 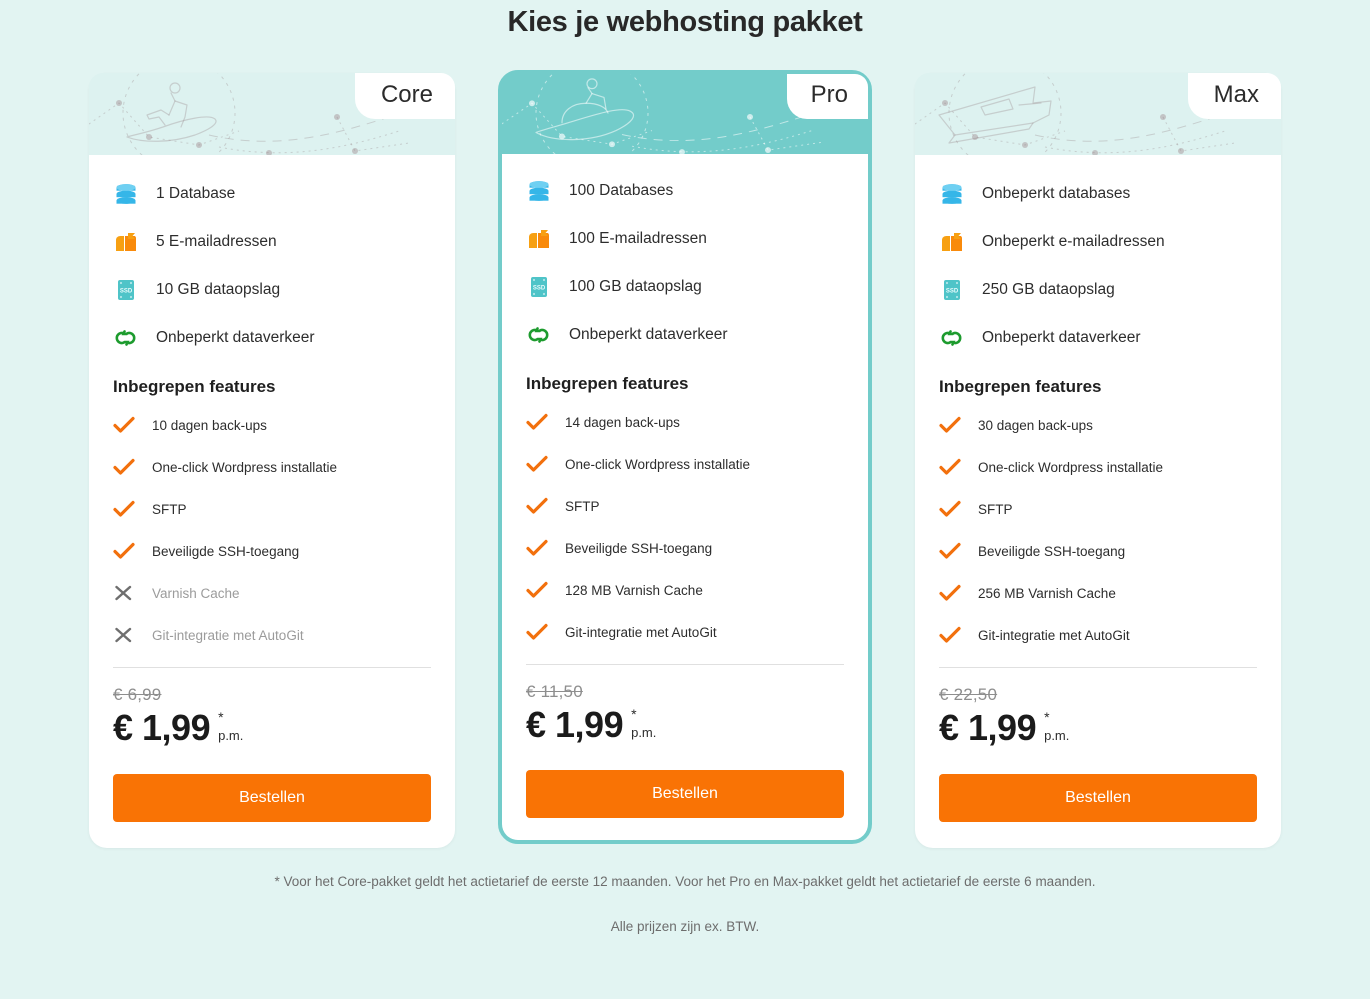 What do you see at coordinates (685, 926) in the screenshot?
I see `footnote-vat: Alle prijzen zijn ex. BTW.` at bounding box center [685, 926].